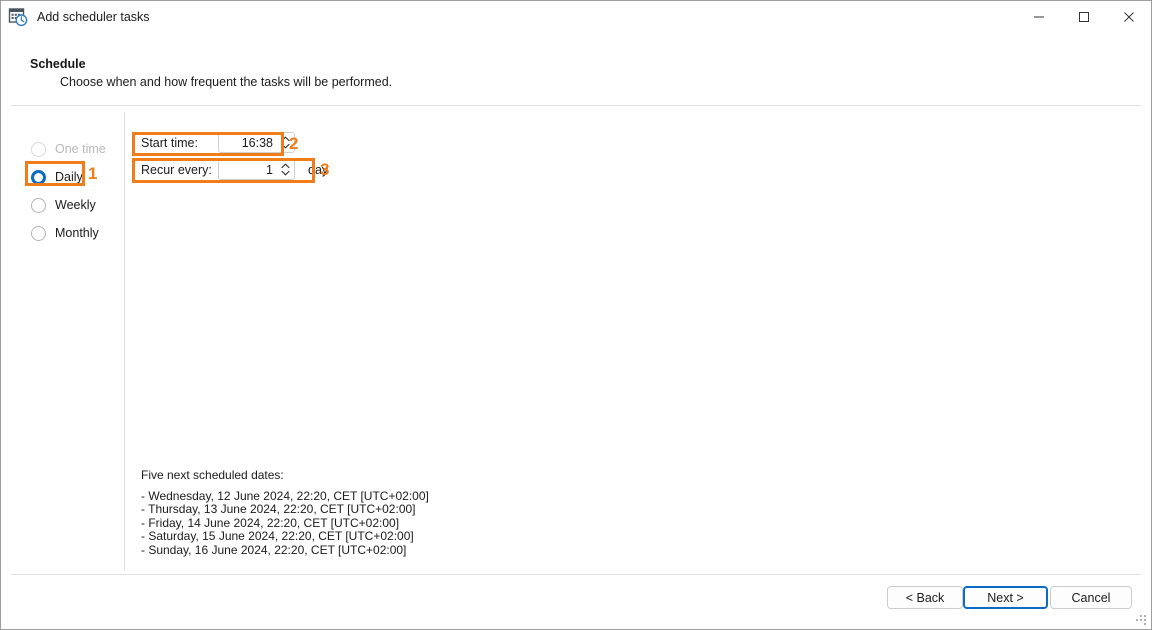 This screenshot has width=1152, height=630. I want to click on weekly-radio-option: Weekly, so click(75, 205).